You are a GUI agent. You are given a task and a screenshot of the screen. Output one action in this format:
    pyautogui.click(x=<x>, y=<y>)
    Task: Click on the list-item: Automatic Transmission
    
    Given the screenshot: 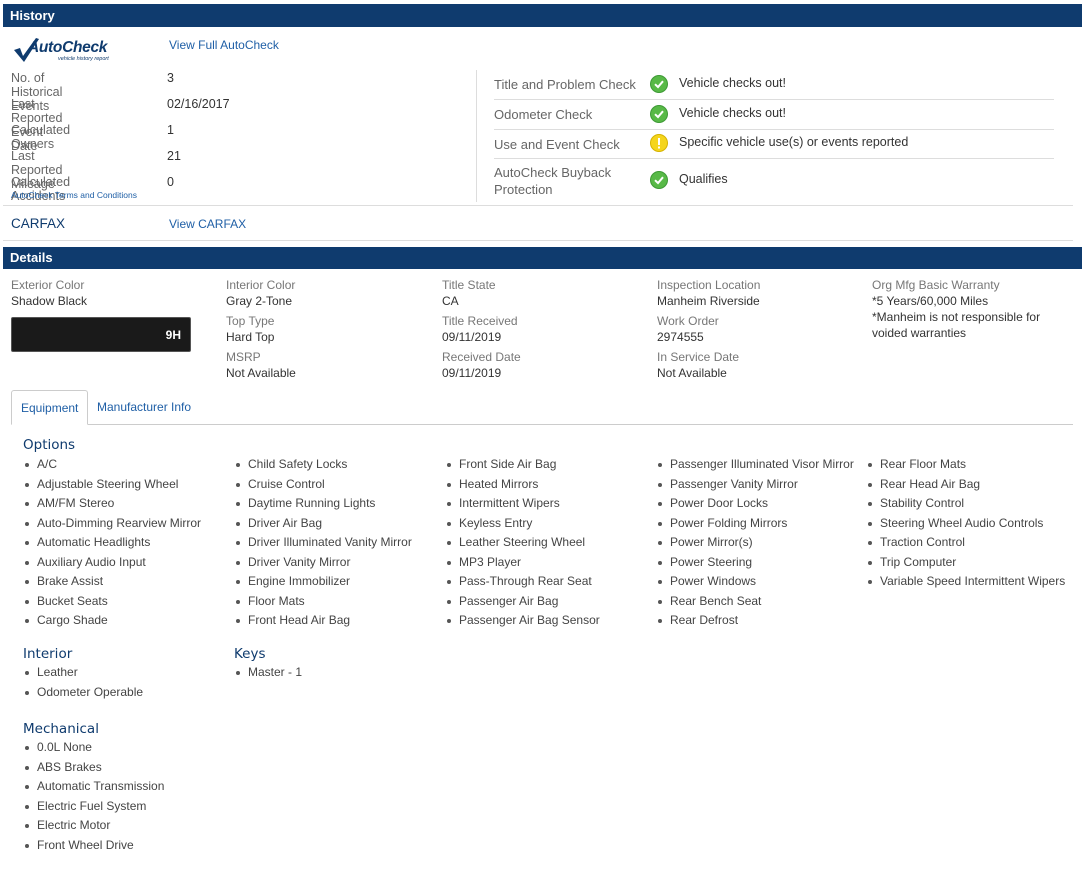 What is the action you would take?
    pyautogui.click(x=93, y=787)
    